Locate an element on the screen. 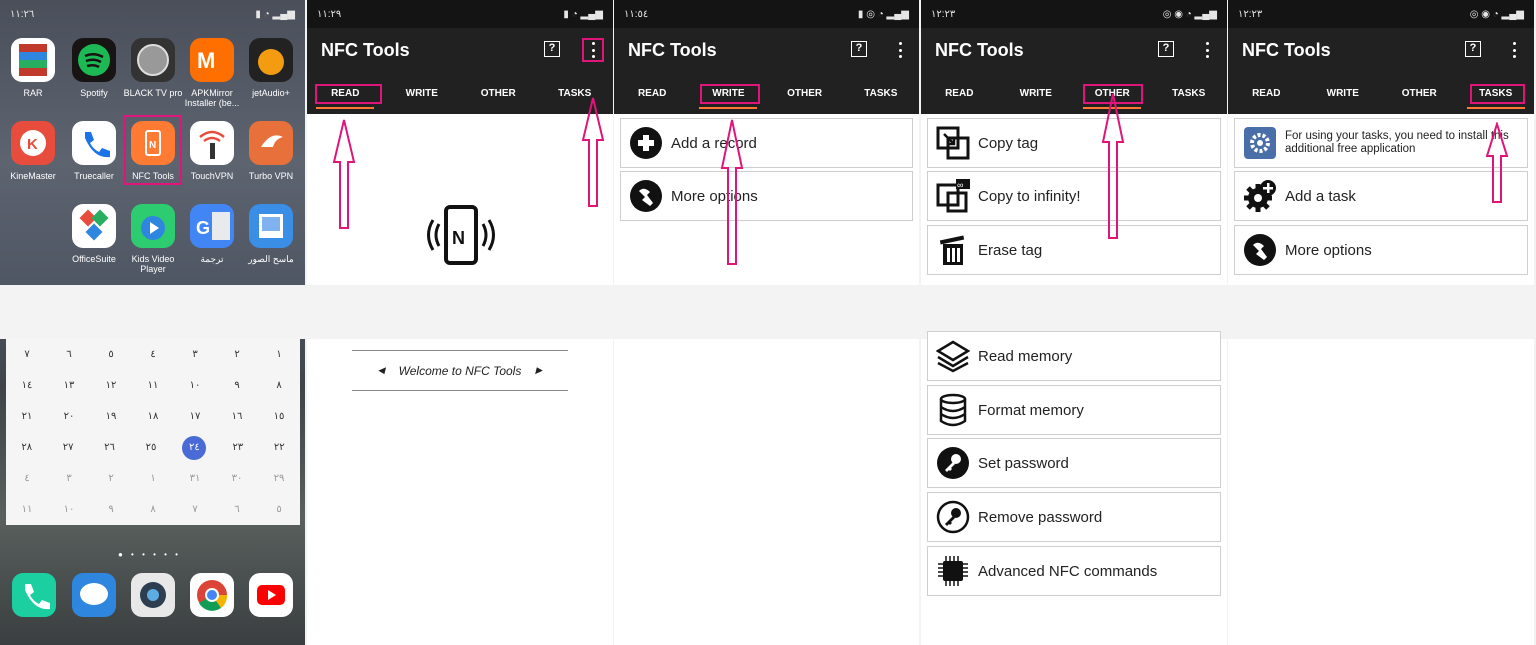  app-touchvpn-icon is located at coordinates (212, 143).